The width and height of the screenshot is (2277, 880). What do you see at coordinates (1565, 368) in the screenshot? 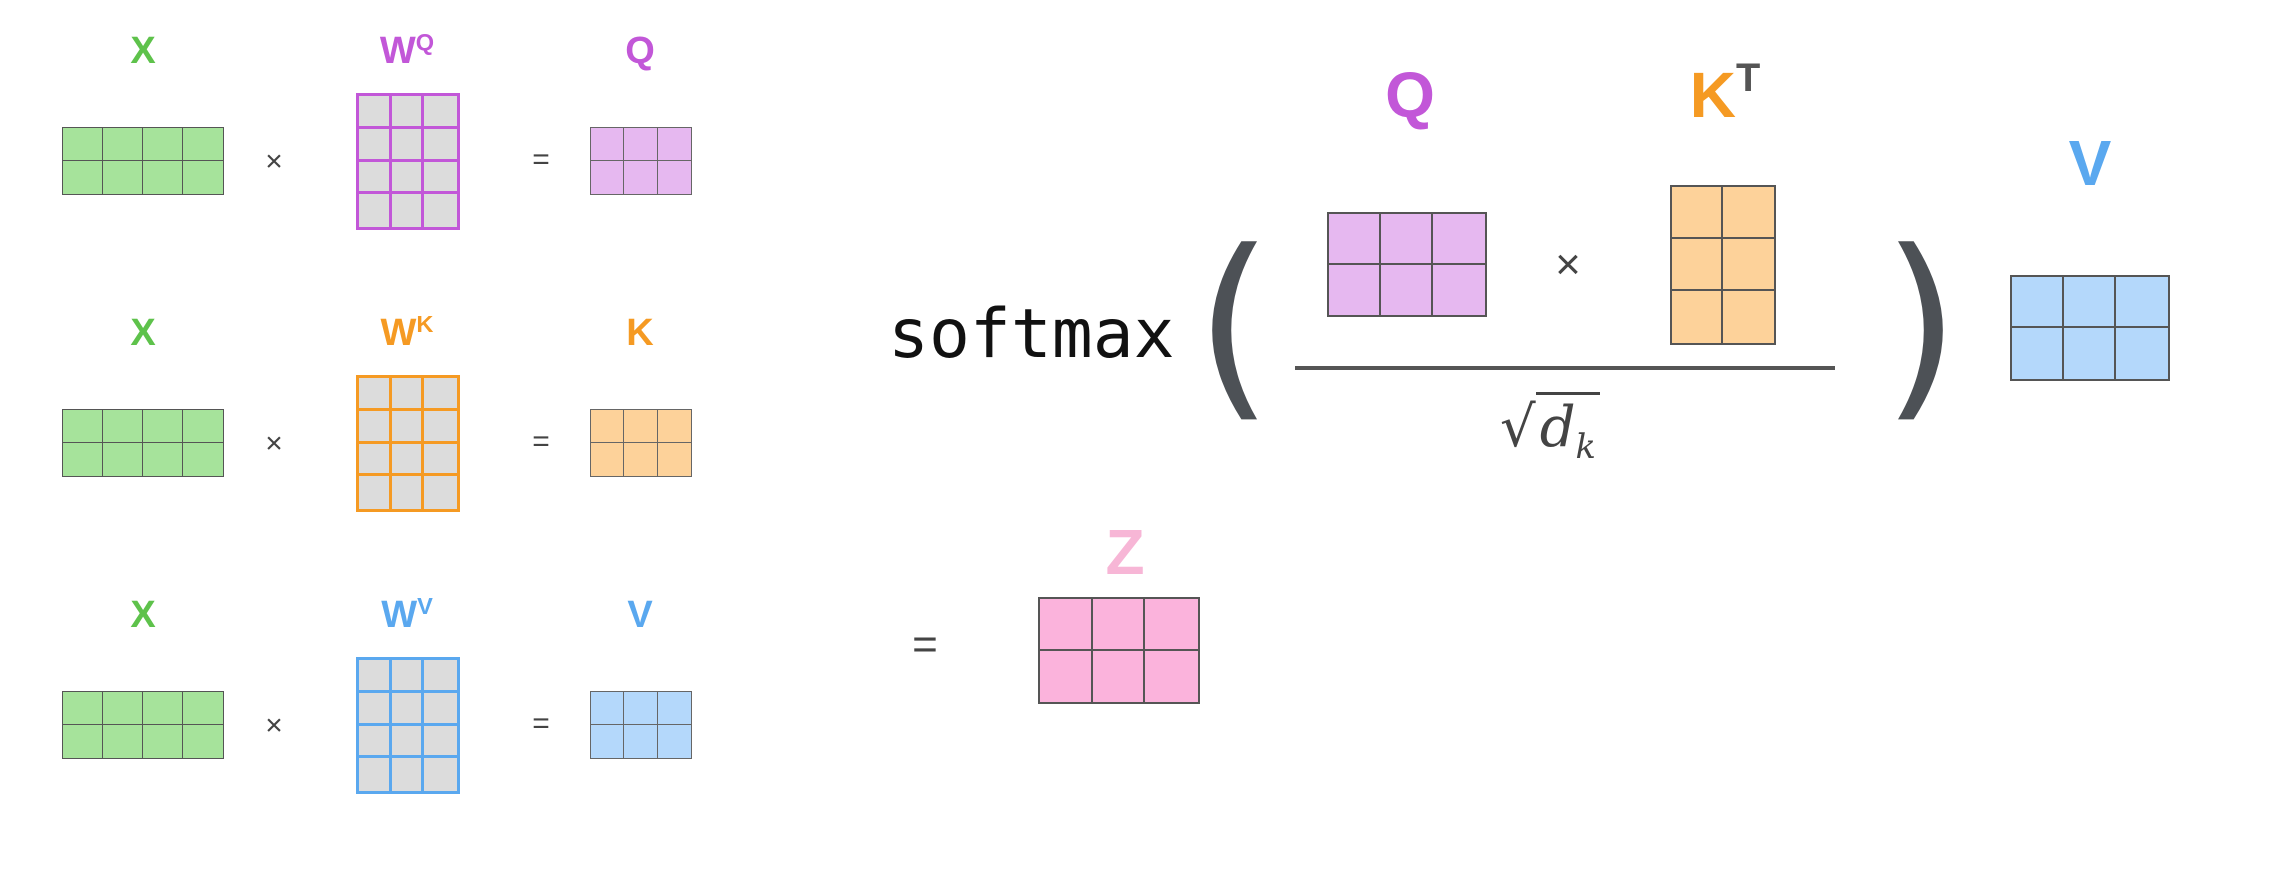
I see `fraction-line` at bounding box center [1565, 368].